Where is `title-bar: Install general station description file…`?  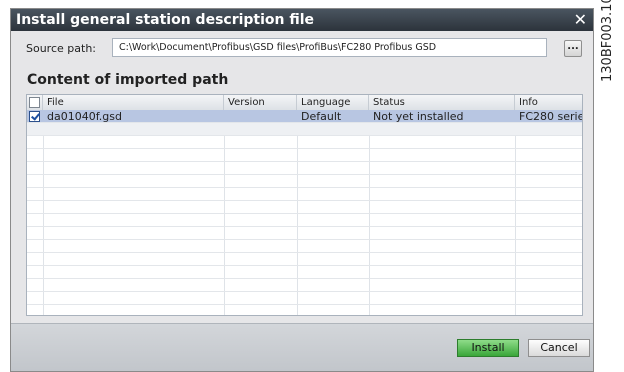 title-bar: Install general station description file… is located at coordinates (302, 20).